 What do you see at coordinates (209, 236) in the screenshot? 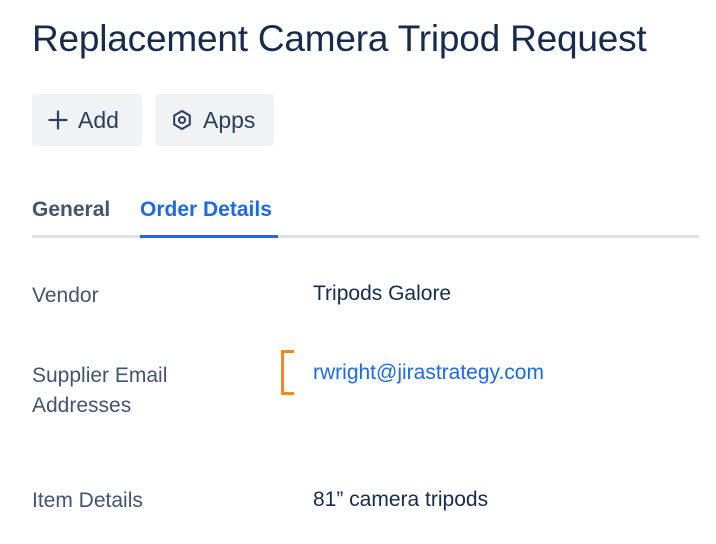
I see `active-tab-indicator` at bounding box center [209, 236].